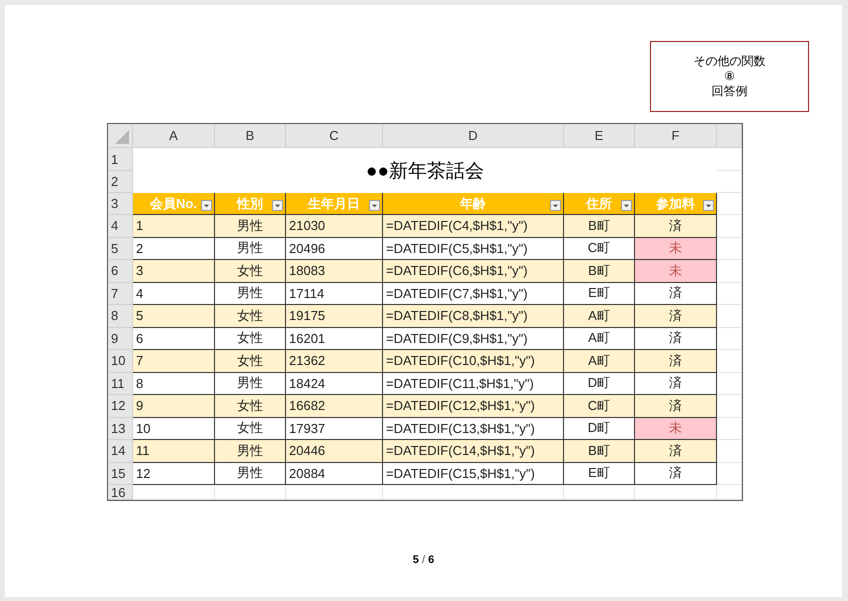  What do you see at coordinates (174, 226) in the screenshot?
I see `table-cell: 1` at bounding box center [174, 226].